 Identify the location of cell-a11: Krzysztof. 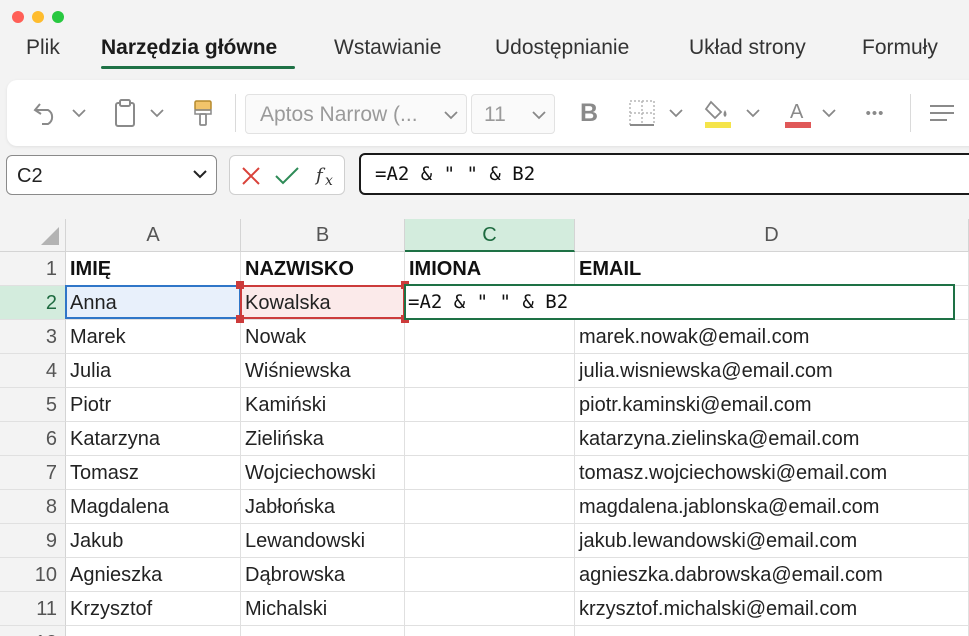
(153, 609).